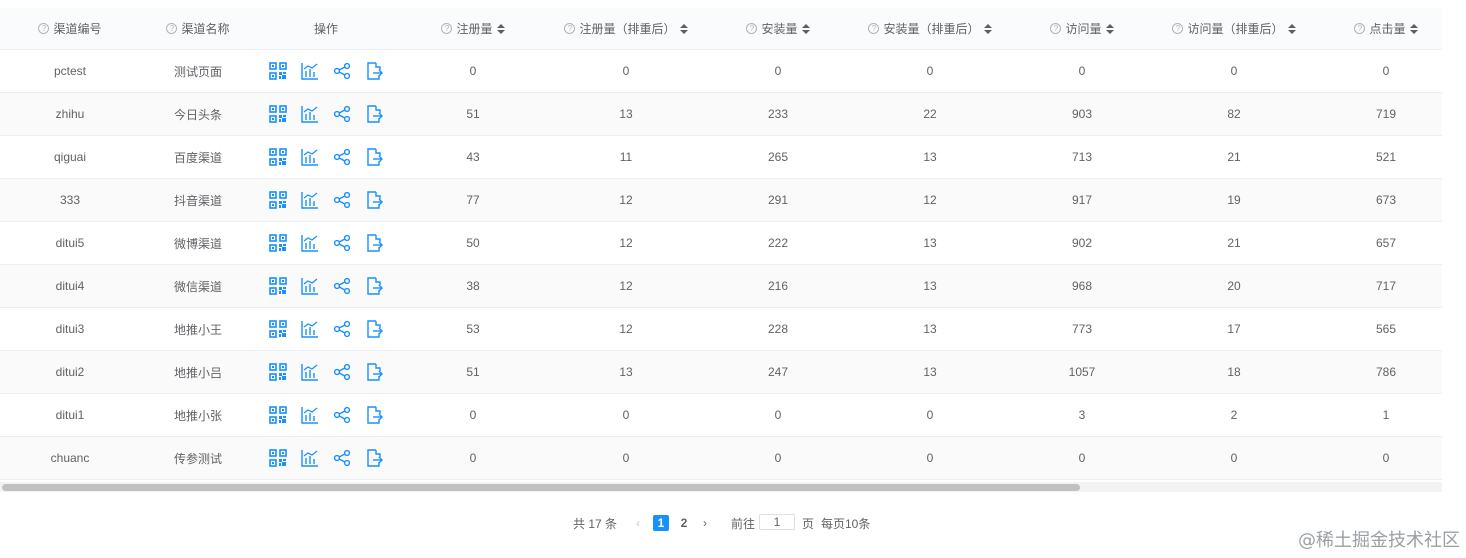  I want to click on header-label: 渠道编号, so click(77, 29).